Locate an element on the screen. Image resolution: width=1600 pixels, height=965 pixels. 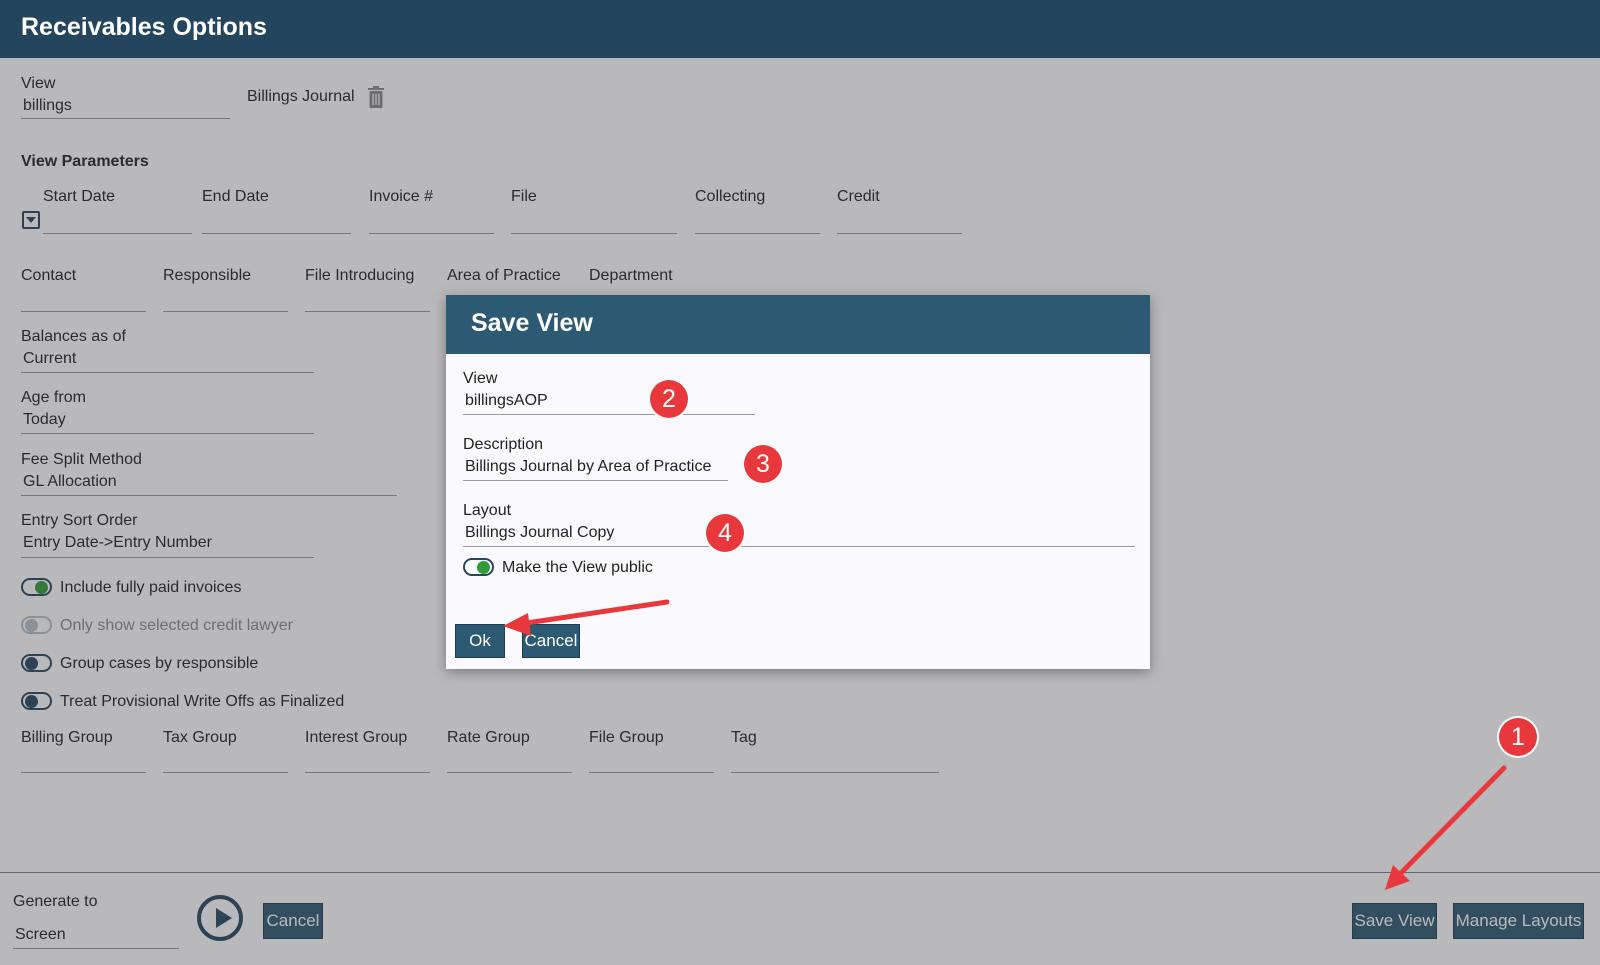
annotation-badge-1: 1 is located at coordinates (1518, 737).